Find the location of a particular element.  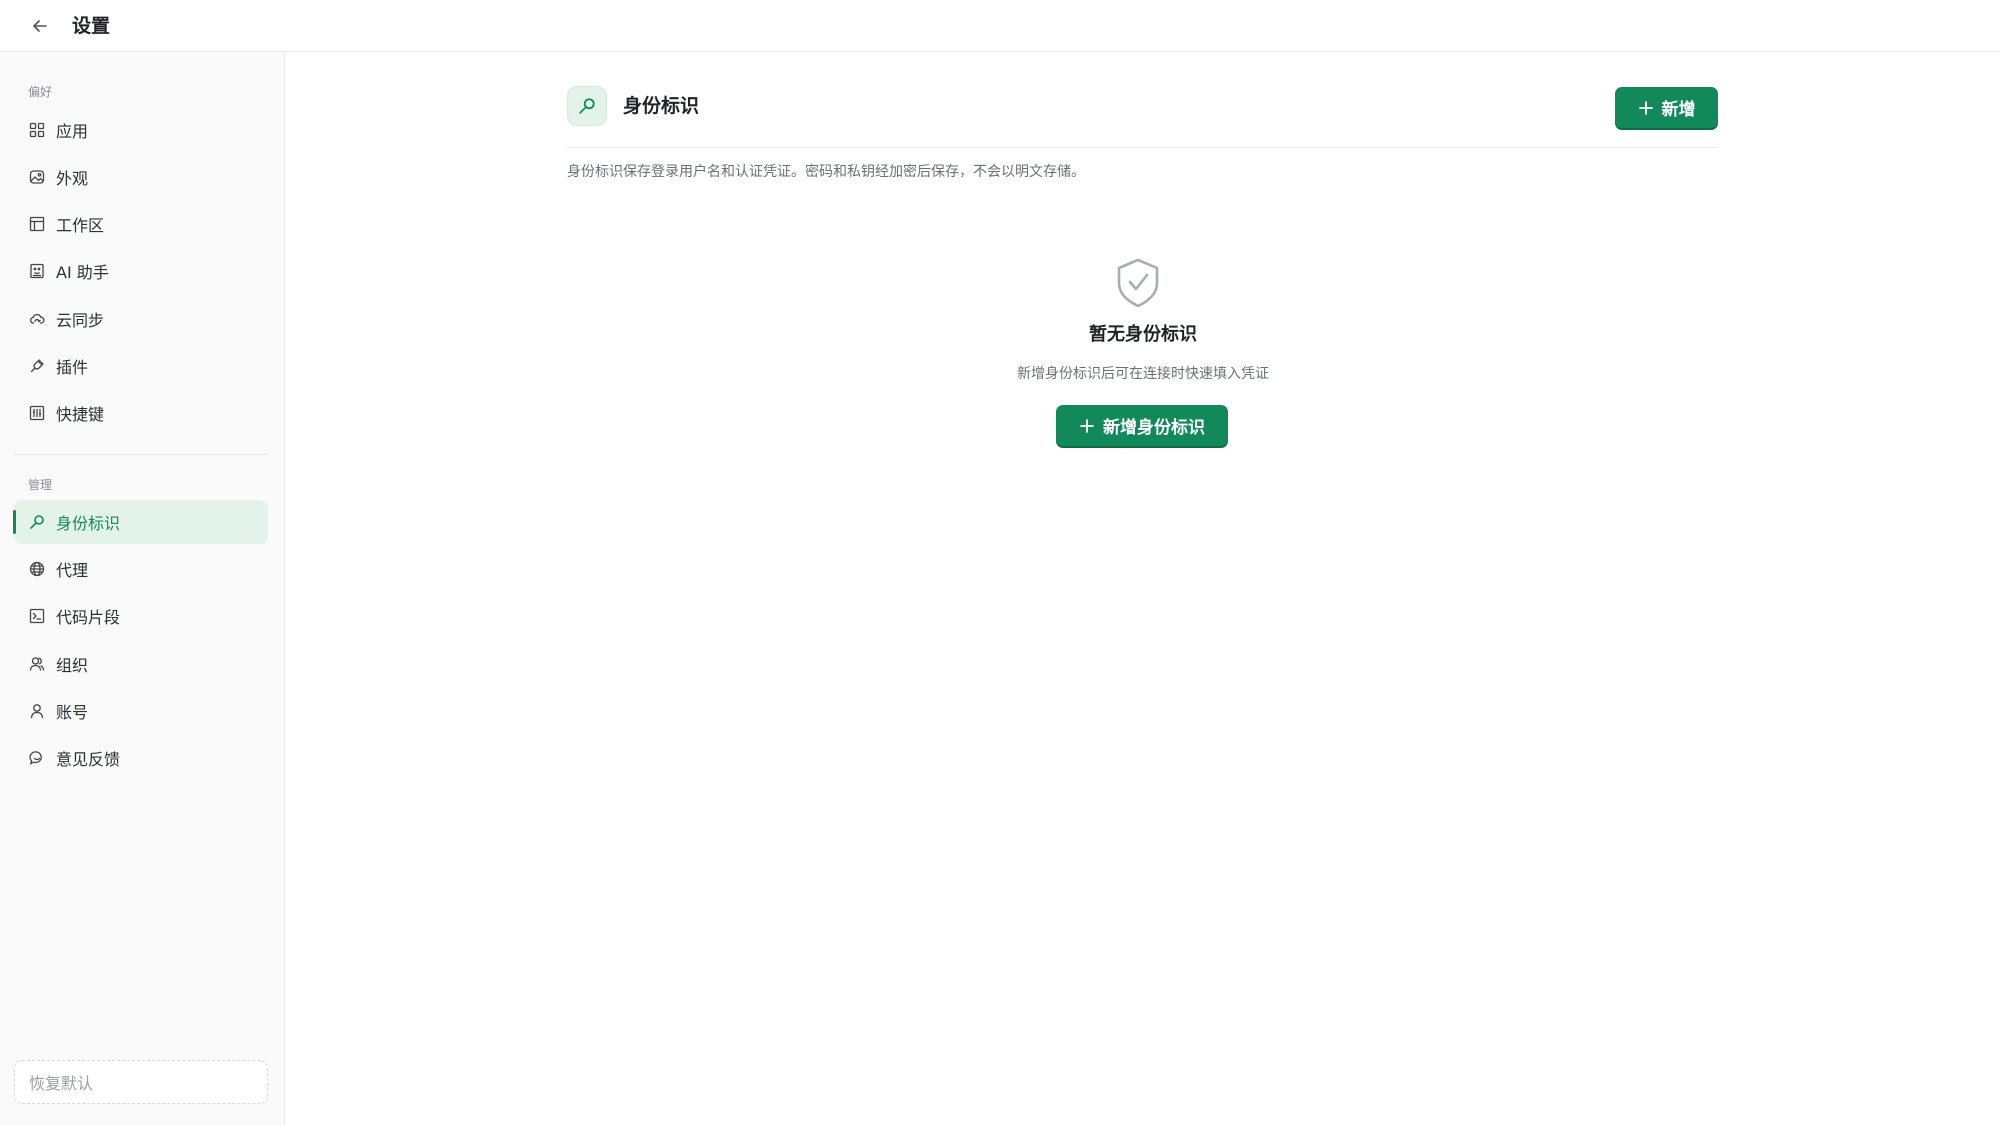

sidebar-item-label: 工作区 is located at coordinates (80, 225).